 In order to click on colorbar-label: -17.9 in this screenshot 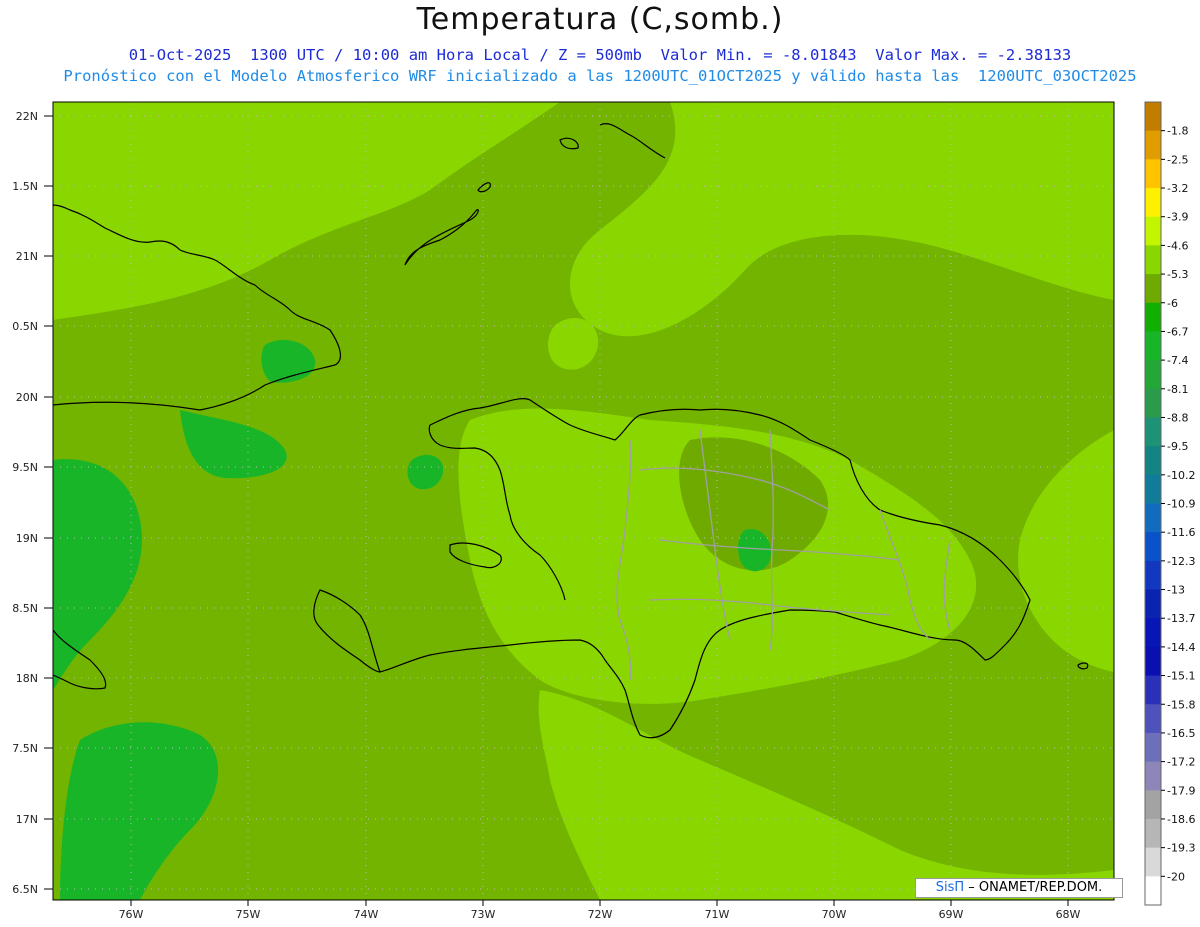, I will do `click(1181, 790)`.